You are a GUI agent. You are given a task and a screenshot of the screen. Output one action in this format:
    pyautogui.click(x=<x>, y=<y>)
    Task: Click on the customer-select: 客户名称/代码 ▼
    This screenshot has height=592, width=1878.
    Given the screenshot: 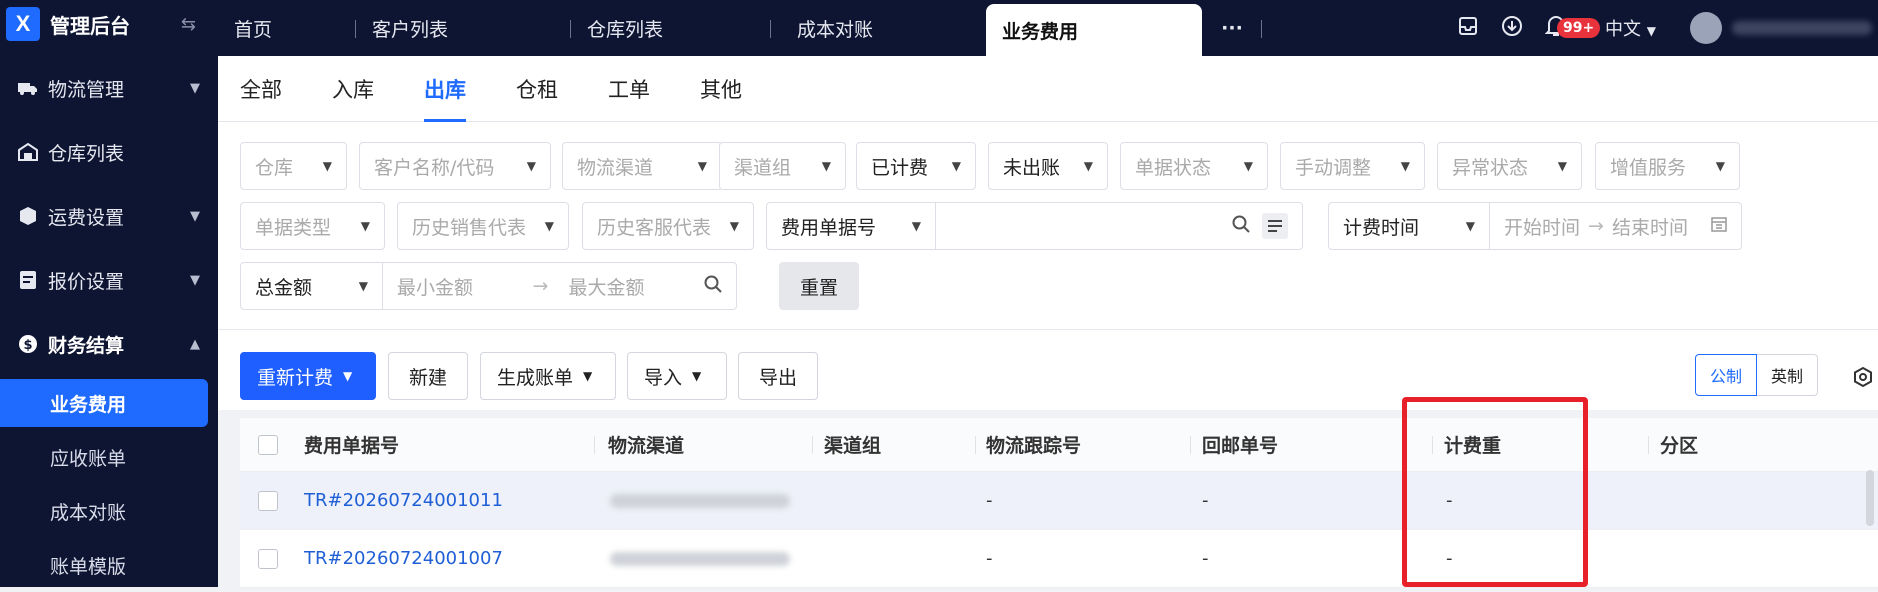 What is the action you would take?
    pyautogui.click(x=455, y=166)
    